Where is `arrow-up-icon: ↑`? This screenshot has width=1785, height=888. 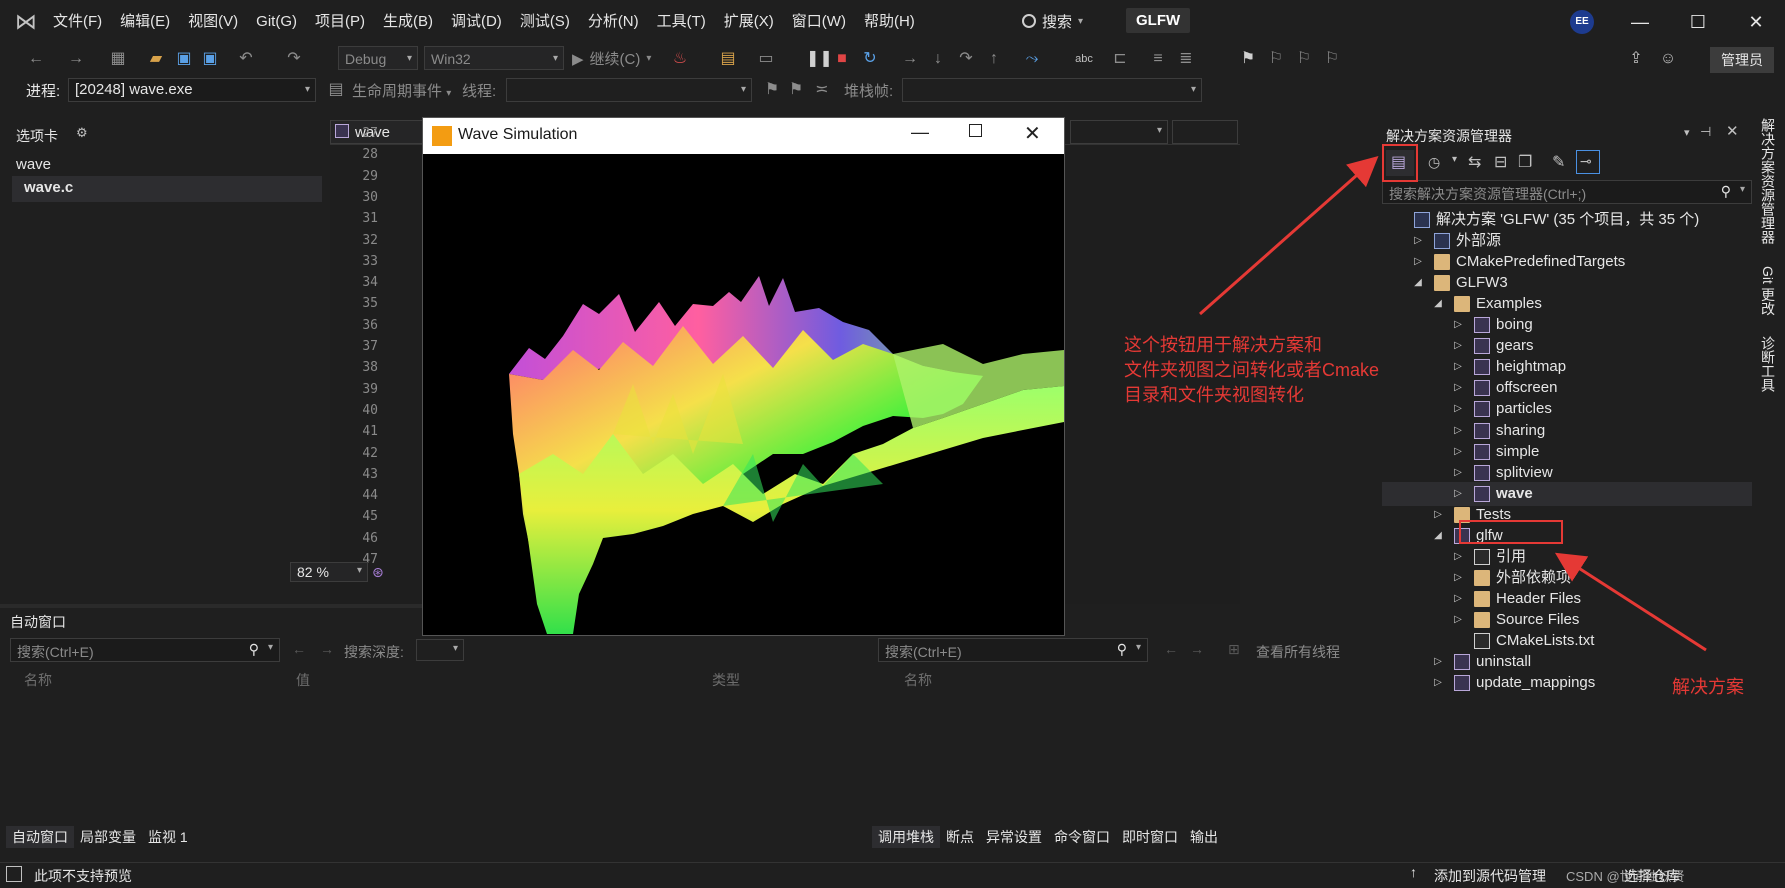
arrow-up-icon: ↑ is located at coordinates (1413, 872).